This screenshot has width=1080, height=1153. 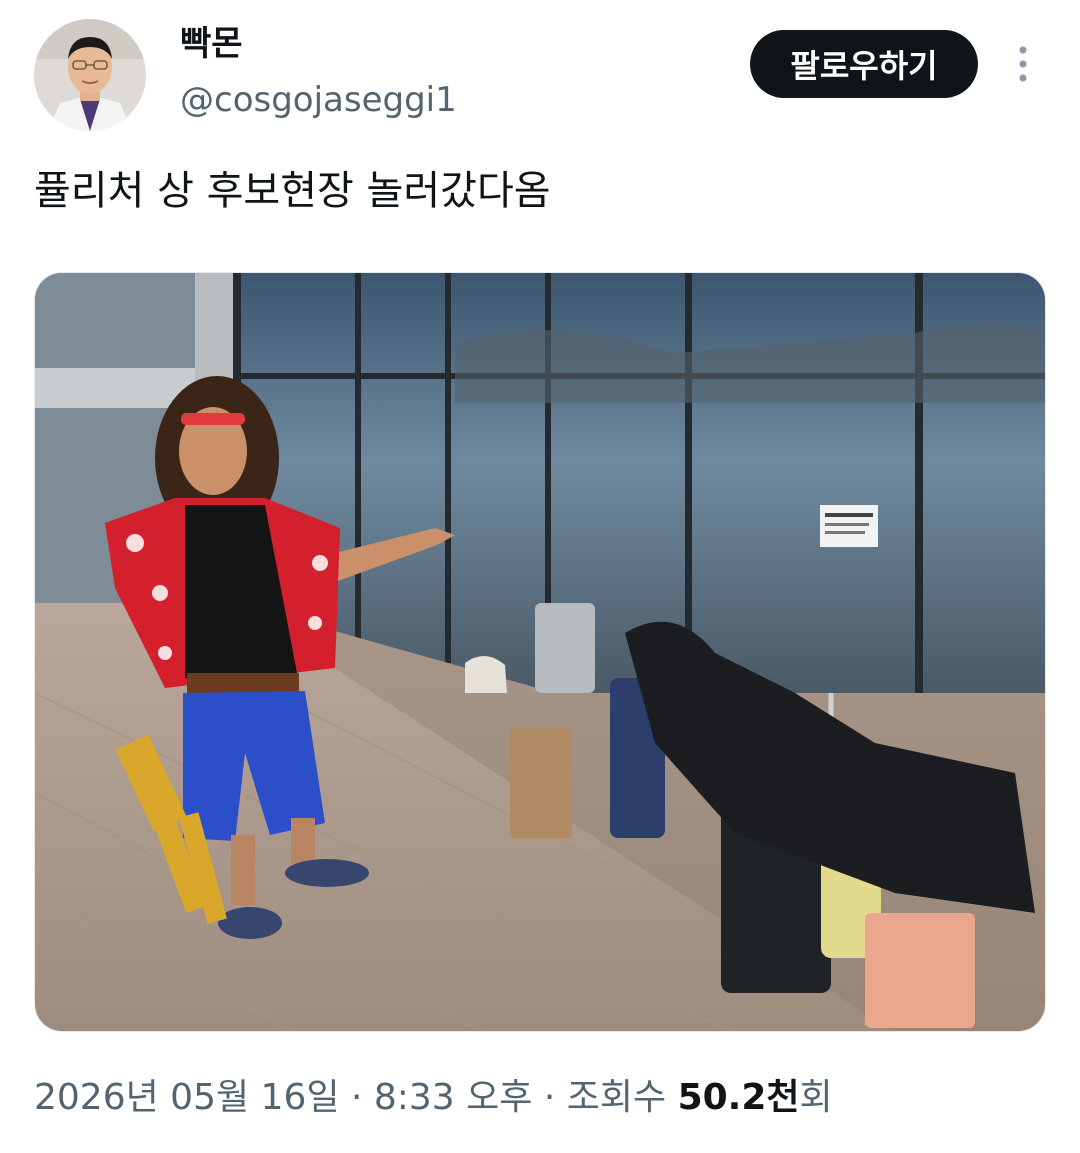 What do you see at coordinates (738, 1097) in the screenshot?
I see `views-value: 50.2천` at bounding box center [738, 1097].